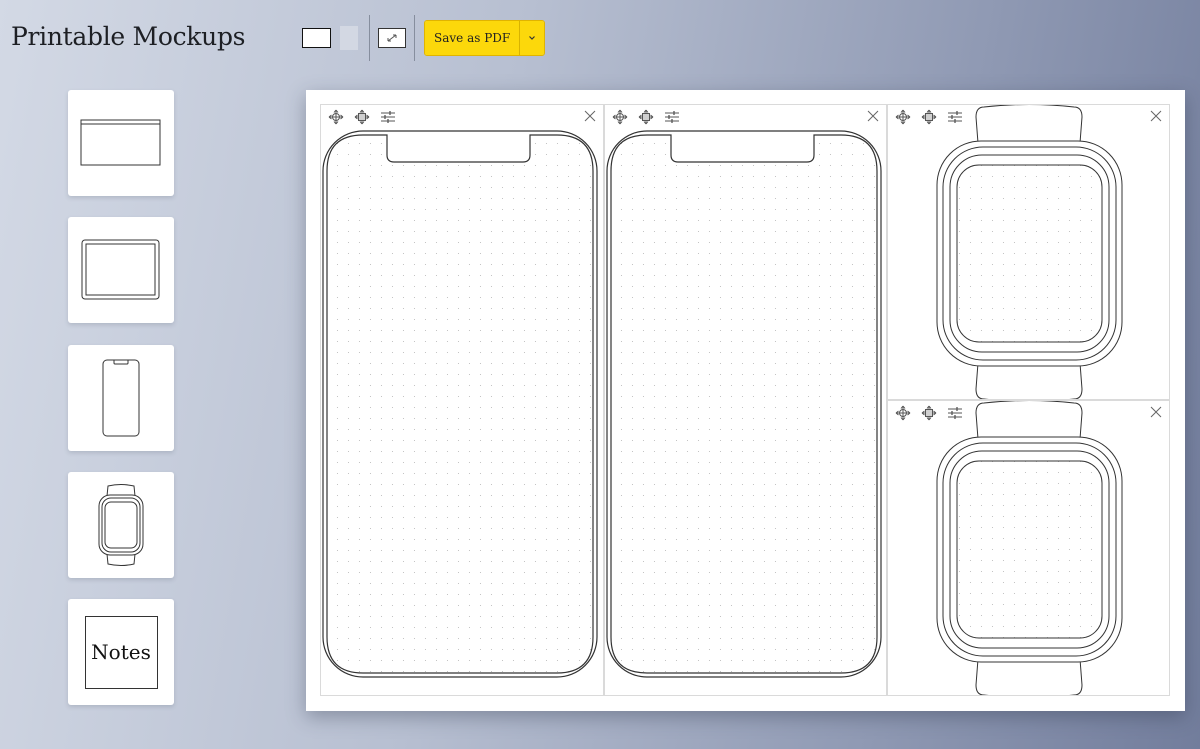 The width and height of the screenshot is (1200, 749). I want to click on palette-item-phone, so click(121, 398).